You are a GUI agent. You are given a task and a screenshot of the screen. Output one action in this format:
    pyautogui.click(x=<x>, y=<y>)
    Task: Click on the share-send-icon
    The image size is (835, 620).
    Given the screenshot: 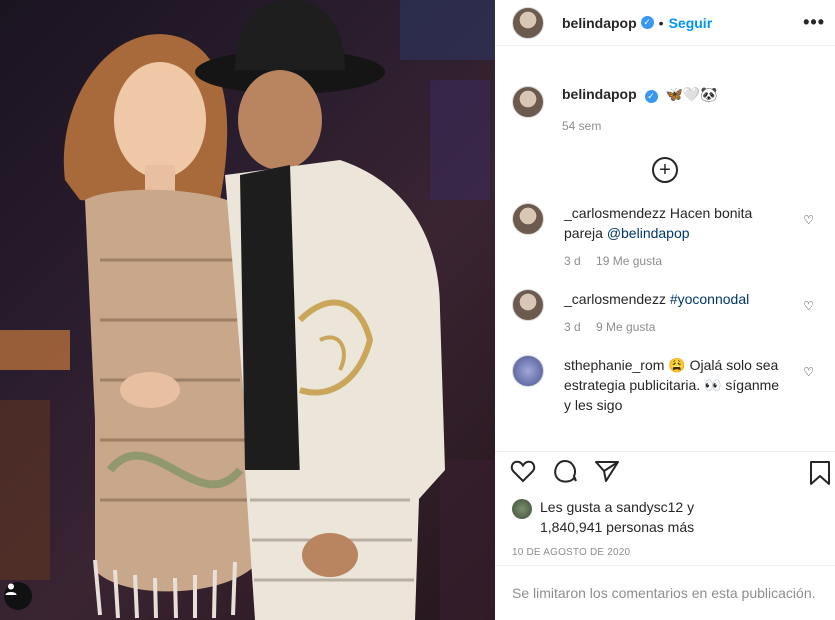 What is the action you would take?
    pyautogui.click(x=607, y=471)
    